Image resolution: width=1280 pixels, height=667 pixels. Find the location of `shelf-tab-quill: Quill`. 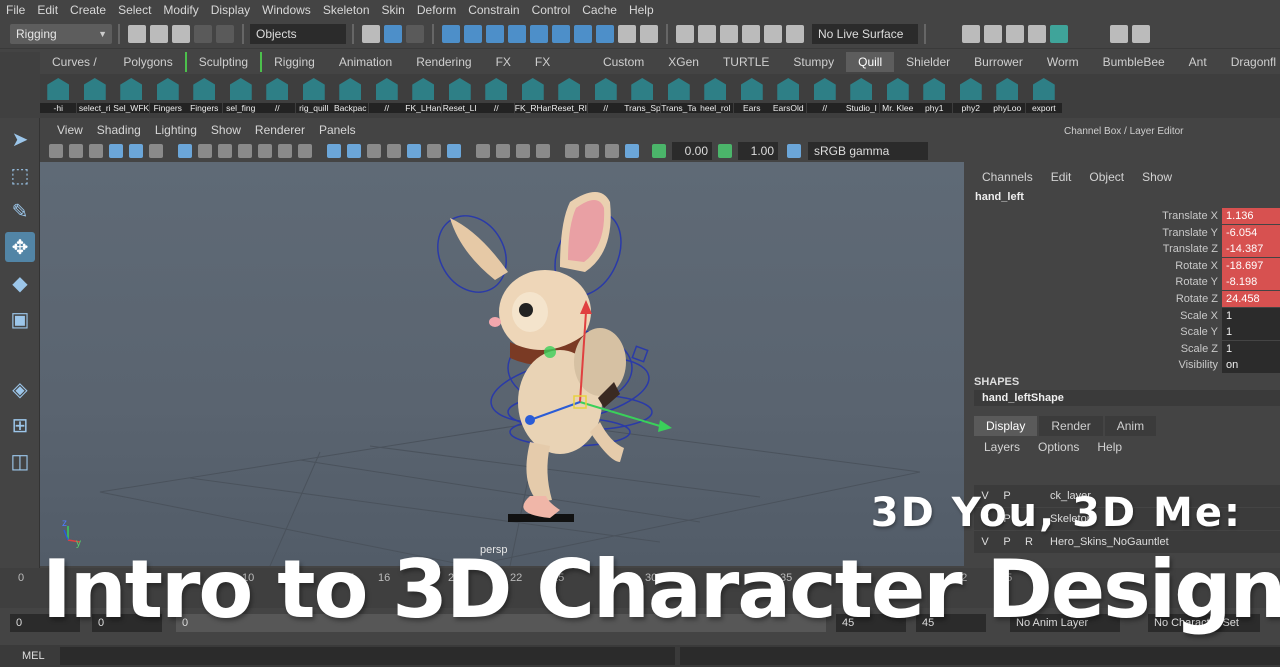

shelf-tab-quill: Quill is located at coordinates (870, 62).